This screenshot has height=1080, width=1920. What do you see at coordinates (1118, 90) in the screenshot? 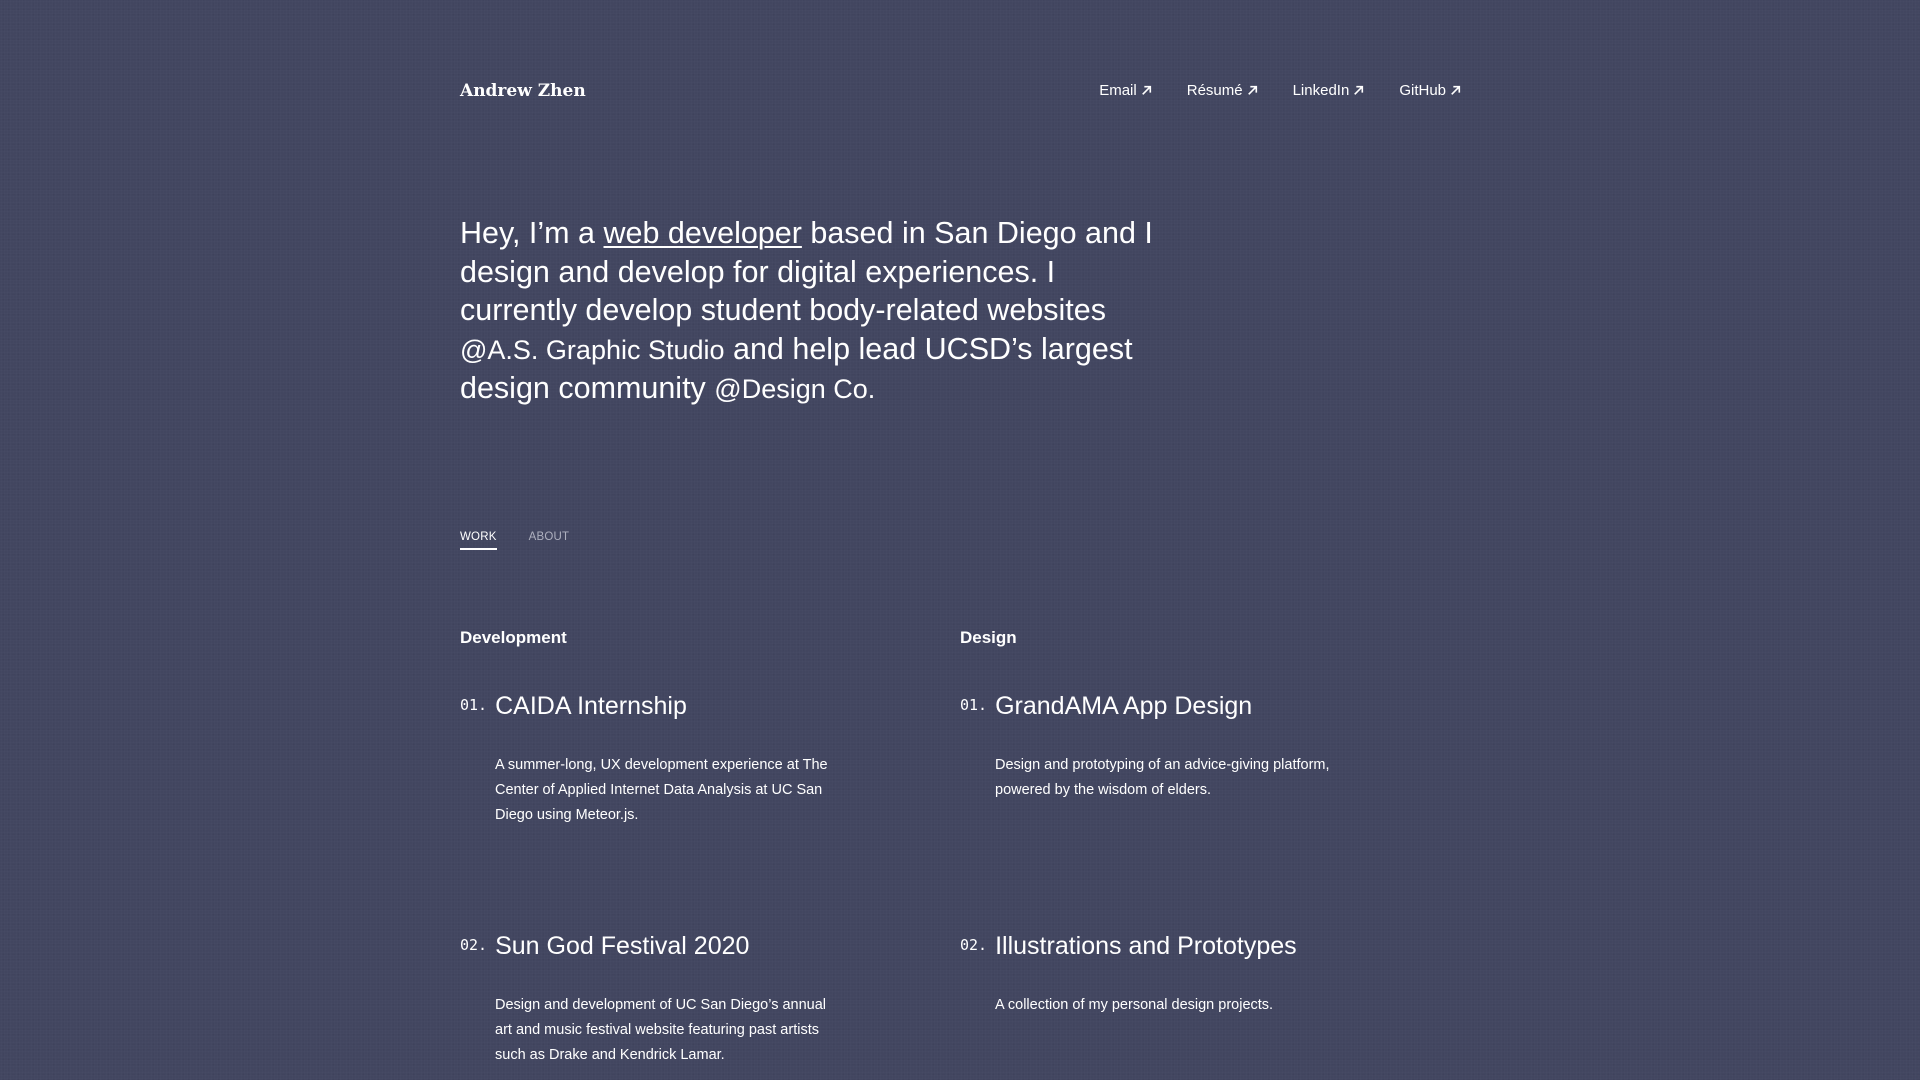
I see `nav-link-label: Email` at bounding box center [1118, 90].